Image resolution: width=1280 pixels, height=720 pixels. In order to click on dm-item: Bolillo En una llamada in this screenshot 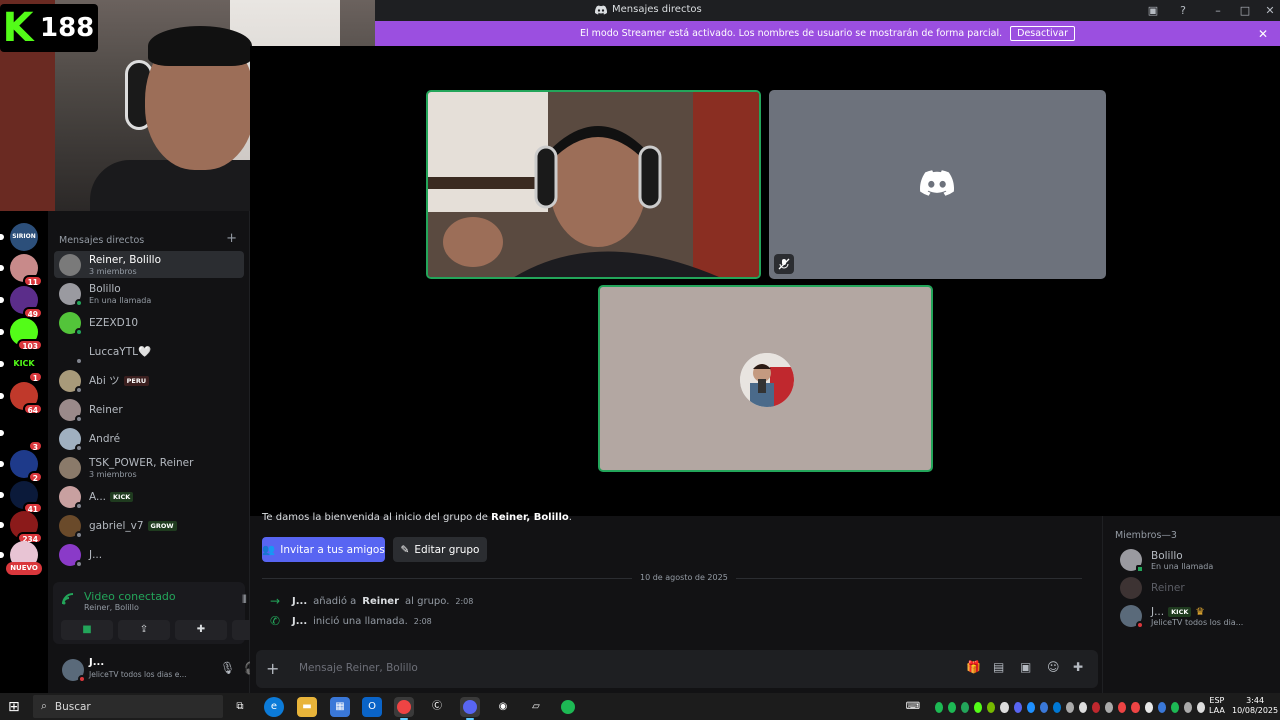, I will do `click(149, 293)`.